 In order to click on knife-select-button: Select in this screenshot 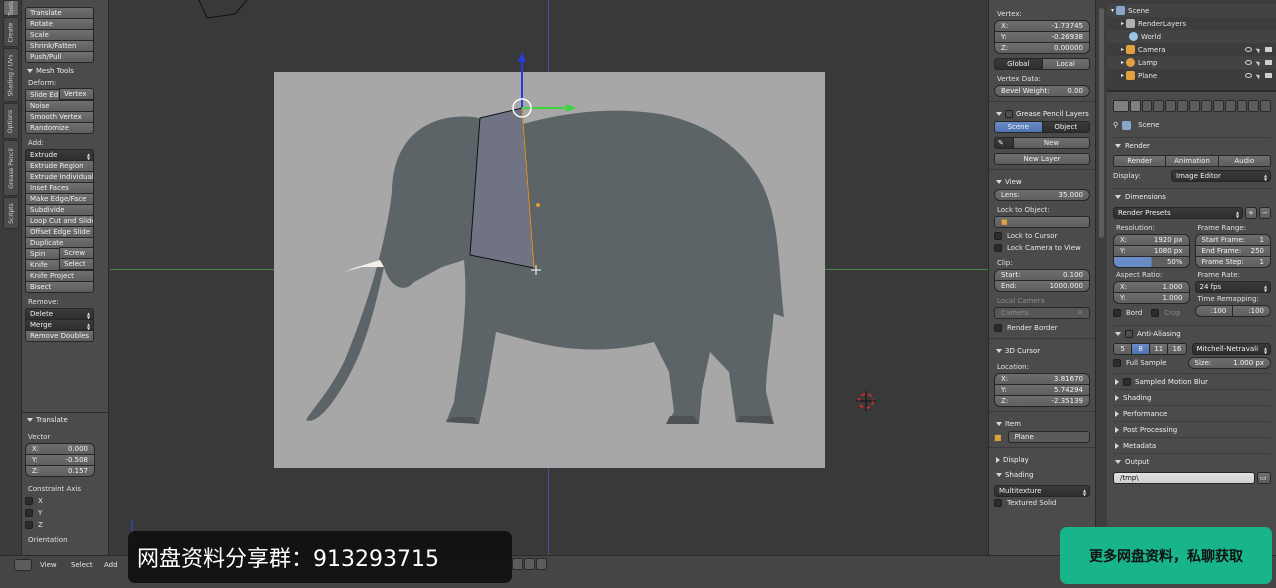, I will do `click(76, 264)`.